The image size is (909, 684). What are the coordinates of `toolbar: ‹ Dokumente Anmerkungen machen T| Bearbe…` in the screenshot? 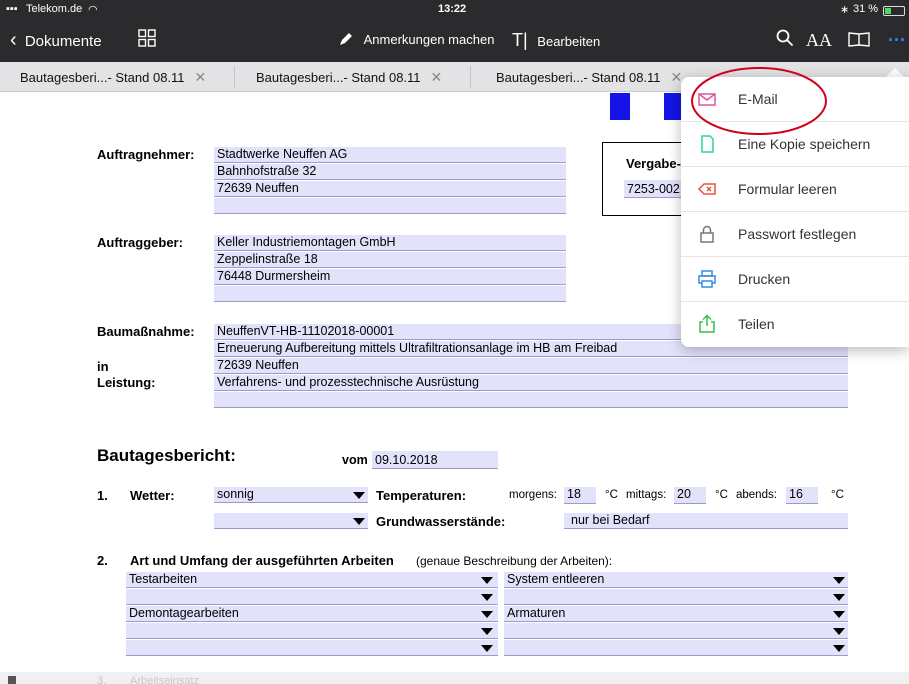 It's located at (454, 40).